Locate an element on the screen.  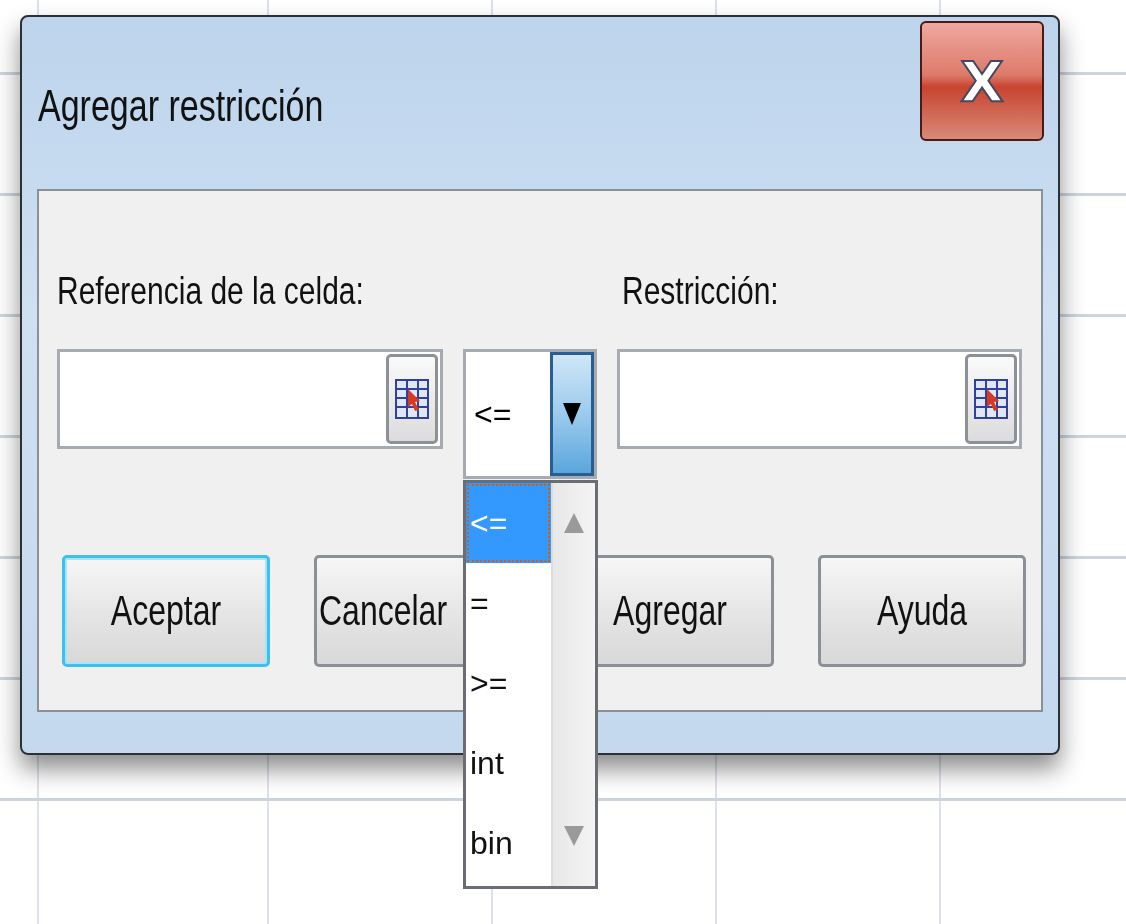
window-title: Agregar restricción is located at coordinates (181, 106).